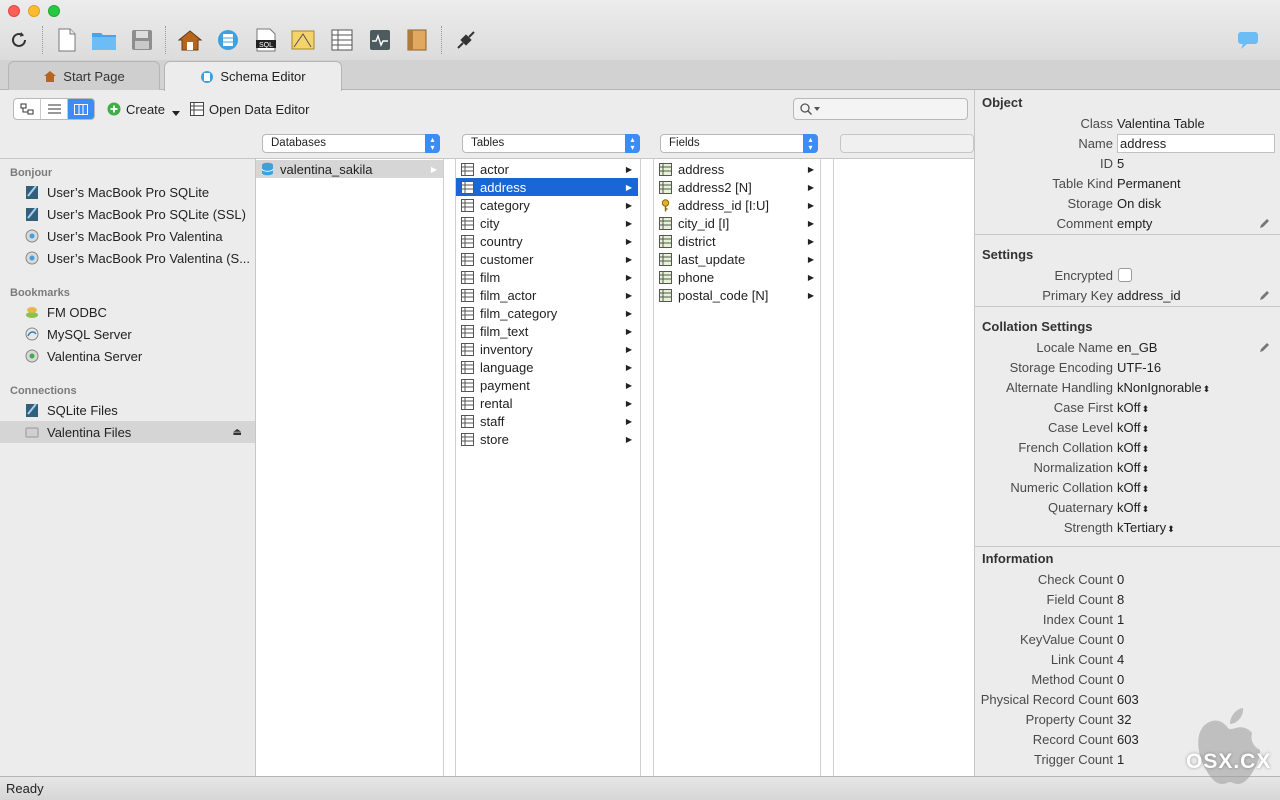 The image size is (1280, 800). I want to click on tab-schema-editor: Schema Editor, so click(253, 76).